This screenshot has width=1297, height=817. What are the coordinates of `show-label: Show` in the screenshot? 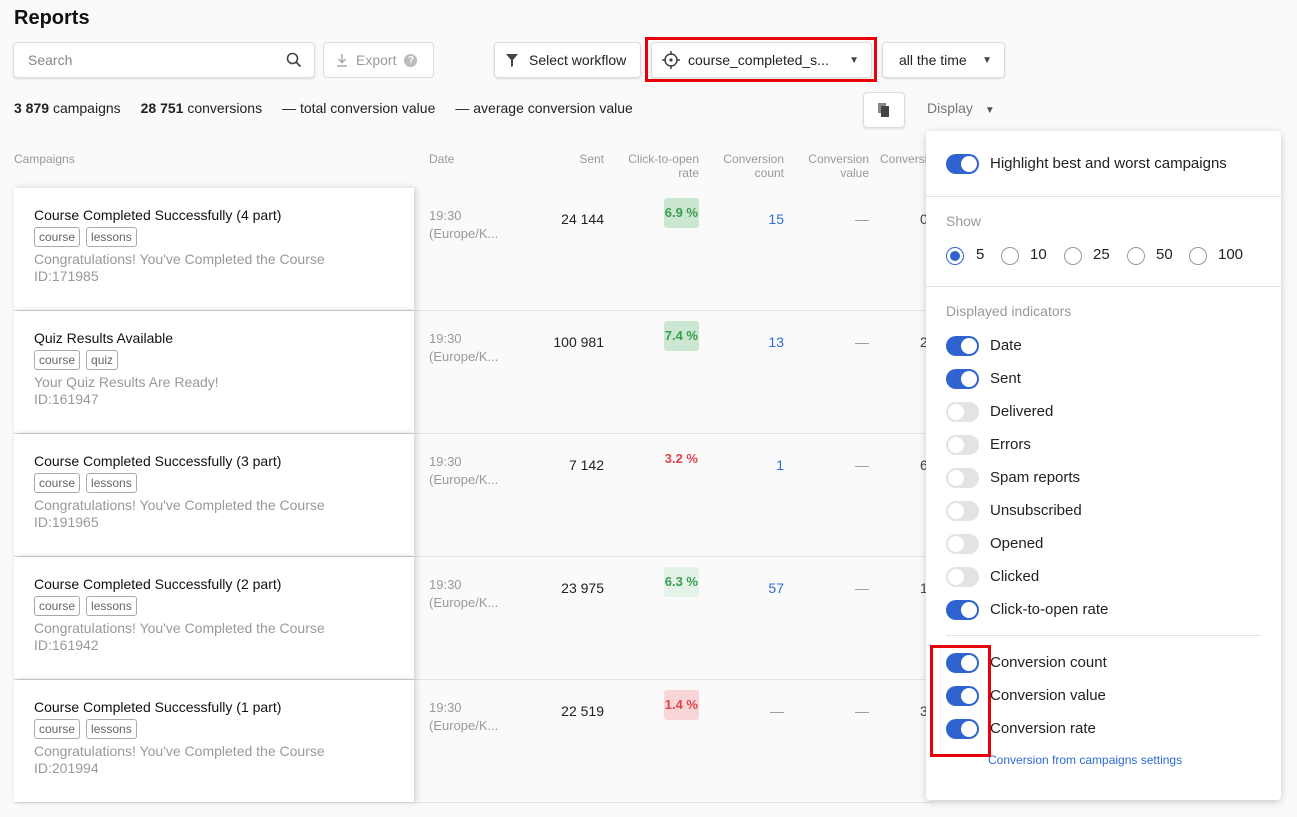 It's located at (964, 221).